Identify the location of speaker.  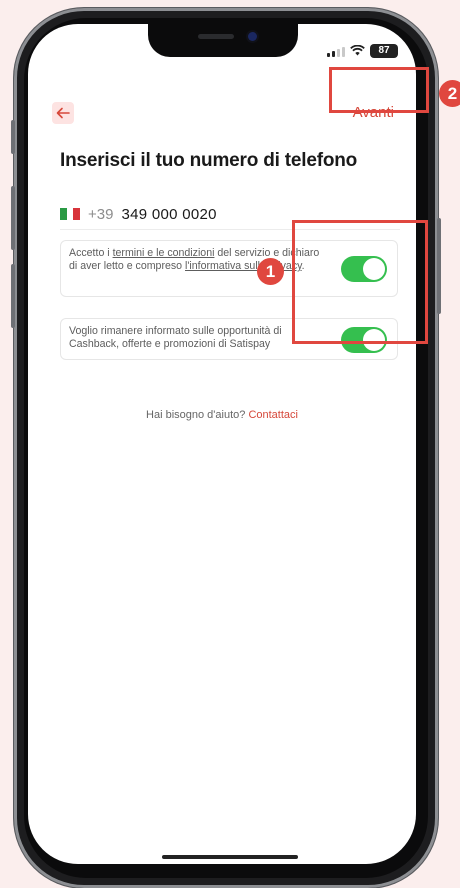
(216, 36).